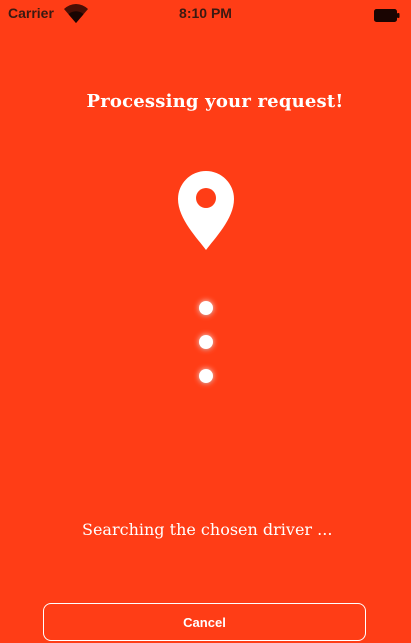 Image resolution: width=411 pixels, height=643 pixels. What do you see at coordinates (204, 622) in the screenshot?
I see `cancel-button: Cancel` at bounding box center [204, 622].